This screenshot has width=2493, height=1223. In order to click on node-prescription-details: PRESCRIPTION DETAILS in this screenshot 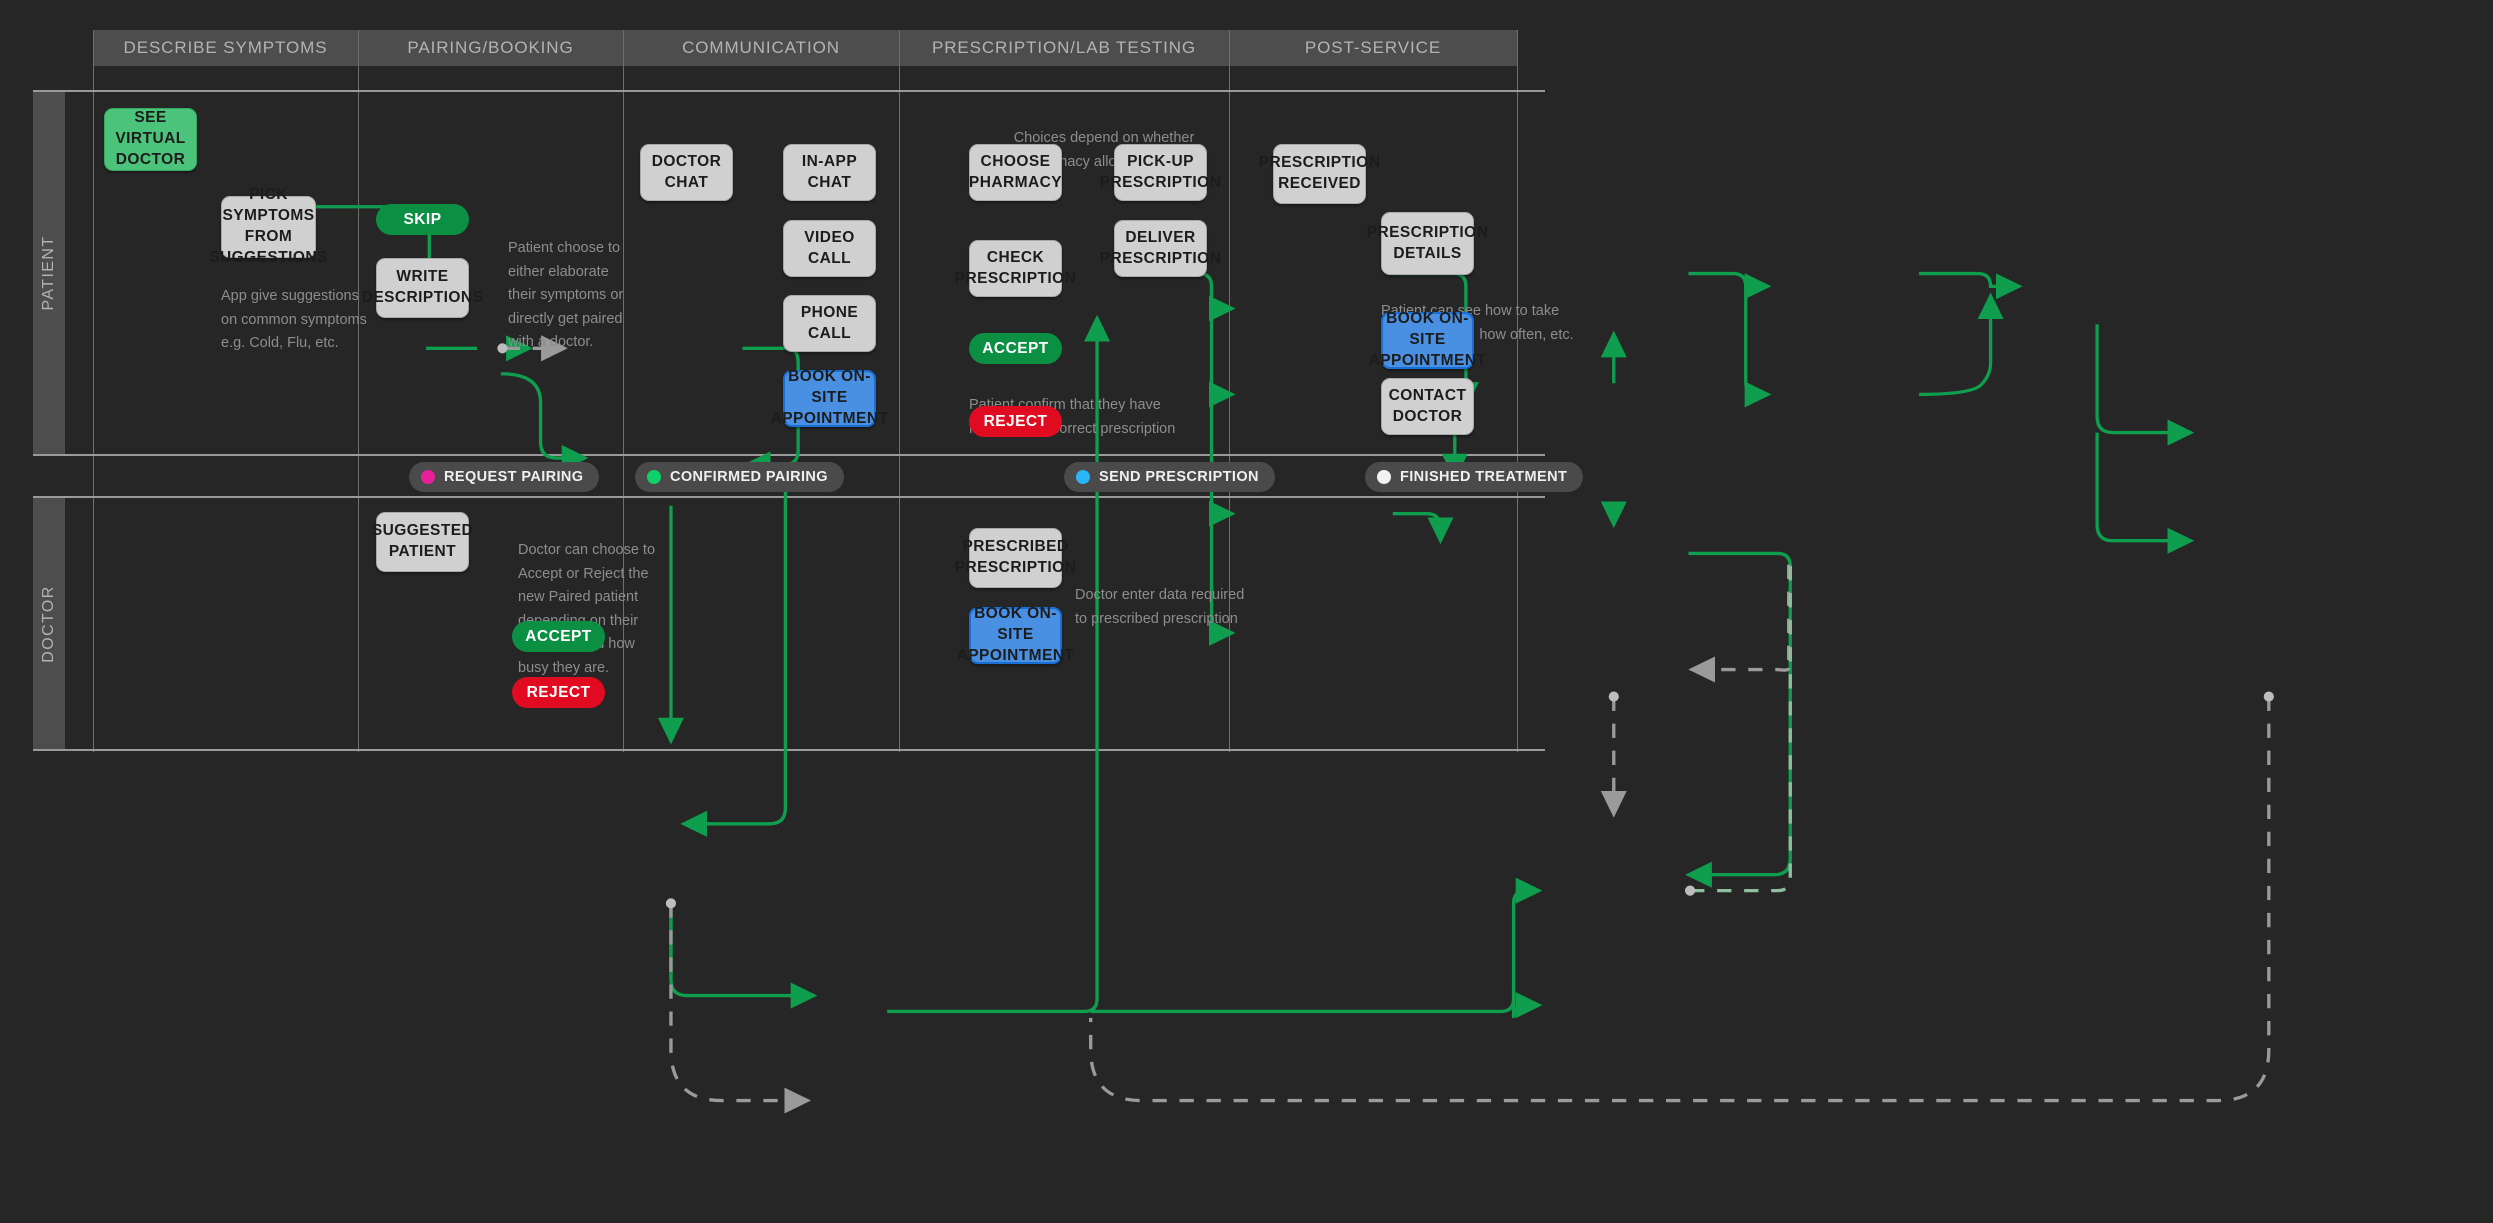, I will do `click(1427, 243)`.